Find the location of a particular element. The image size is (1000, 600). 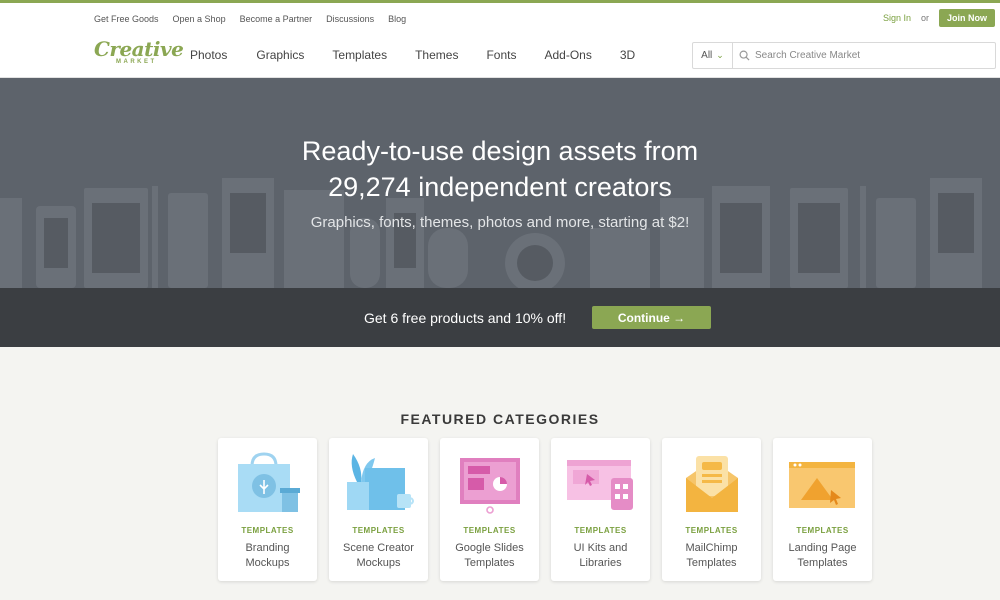

search-box: All ⌄ is located at coordinates (844, 55).